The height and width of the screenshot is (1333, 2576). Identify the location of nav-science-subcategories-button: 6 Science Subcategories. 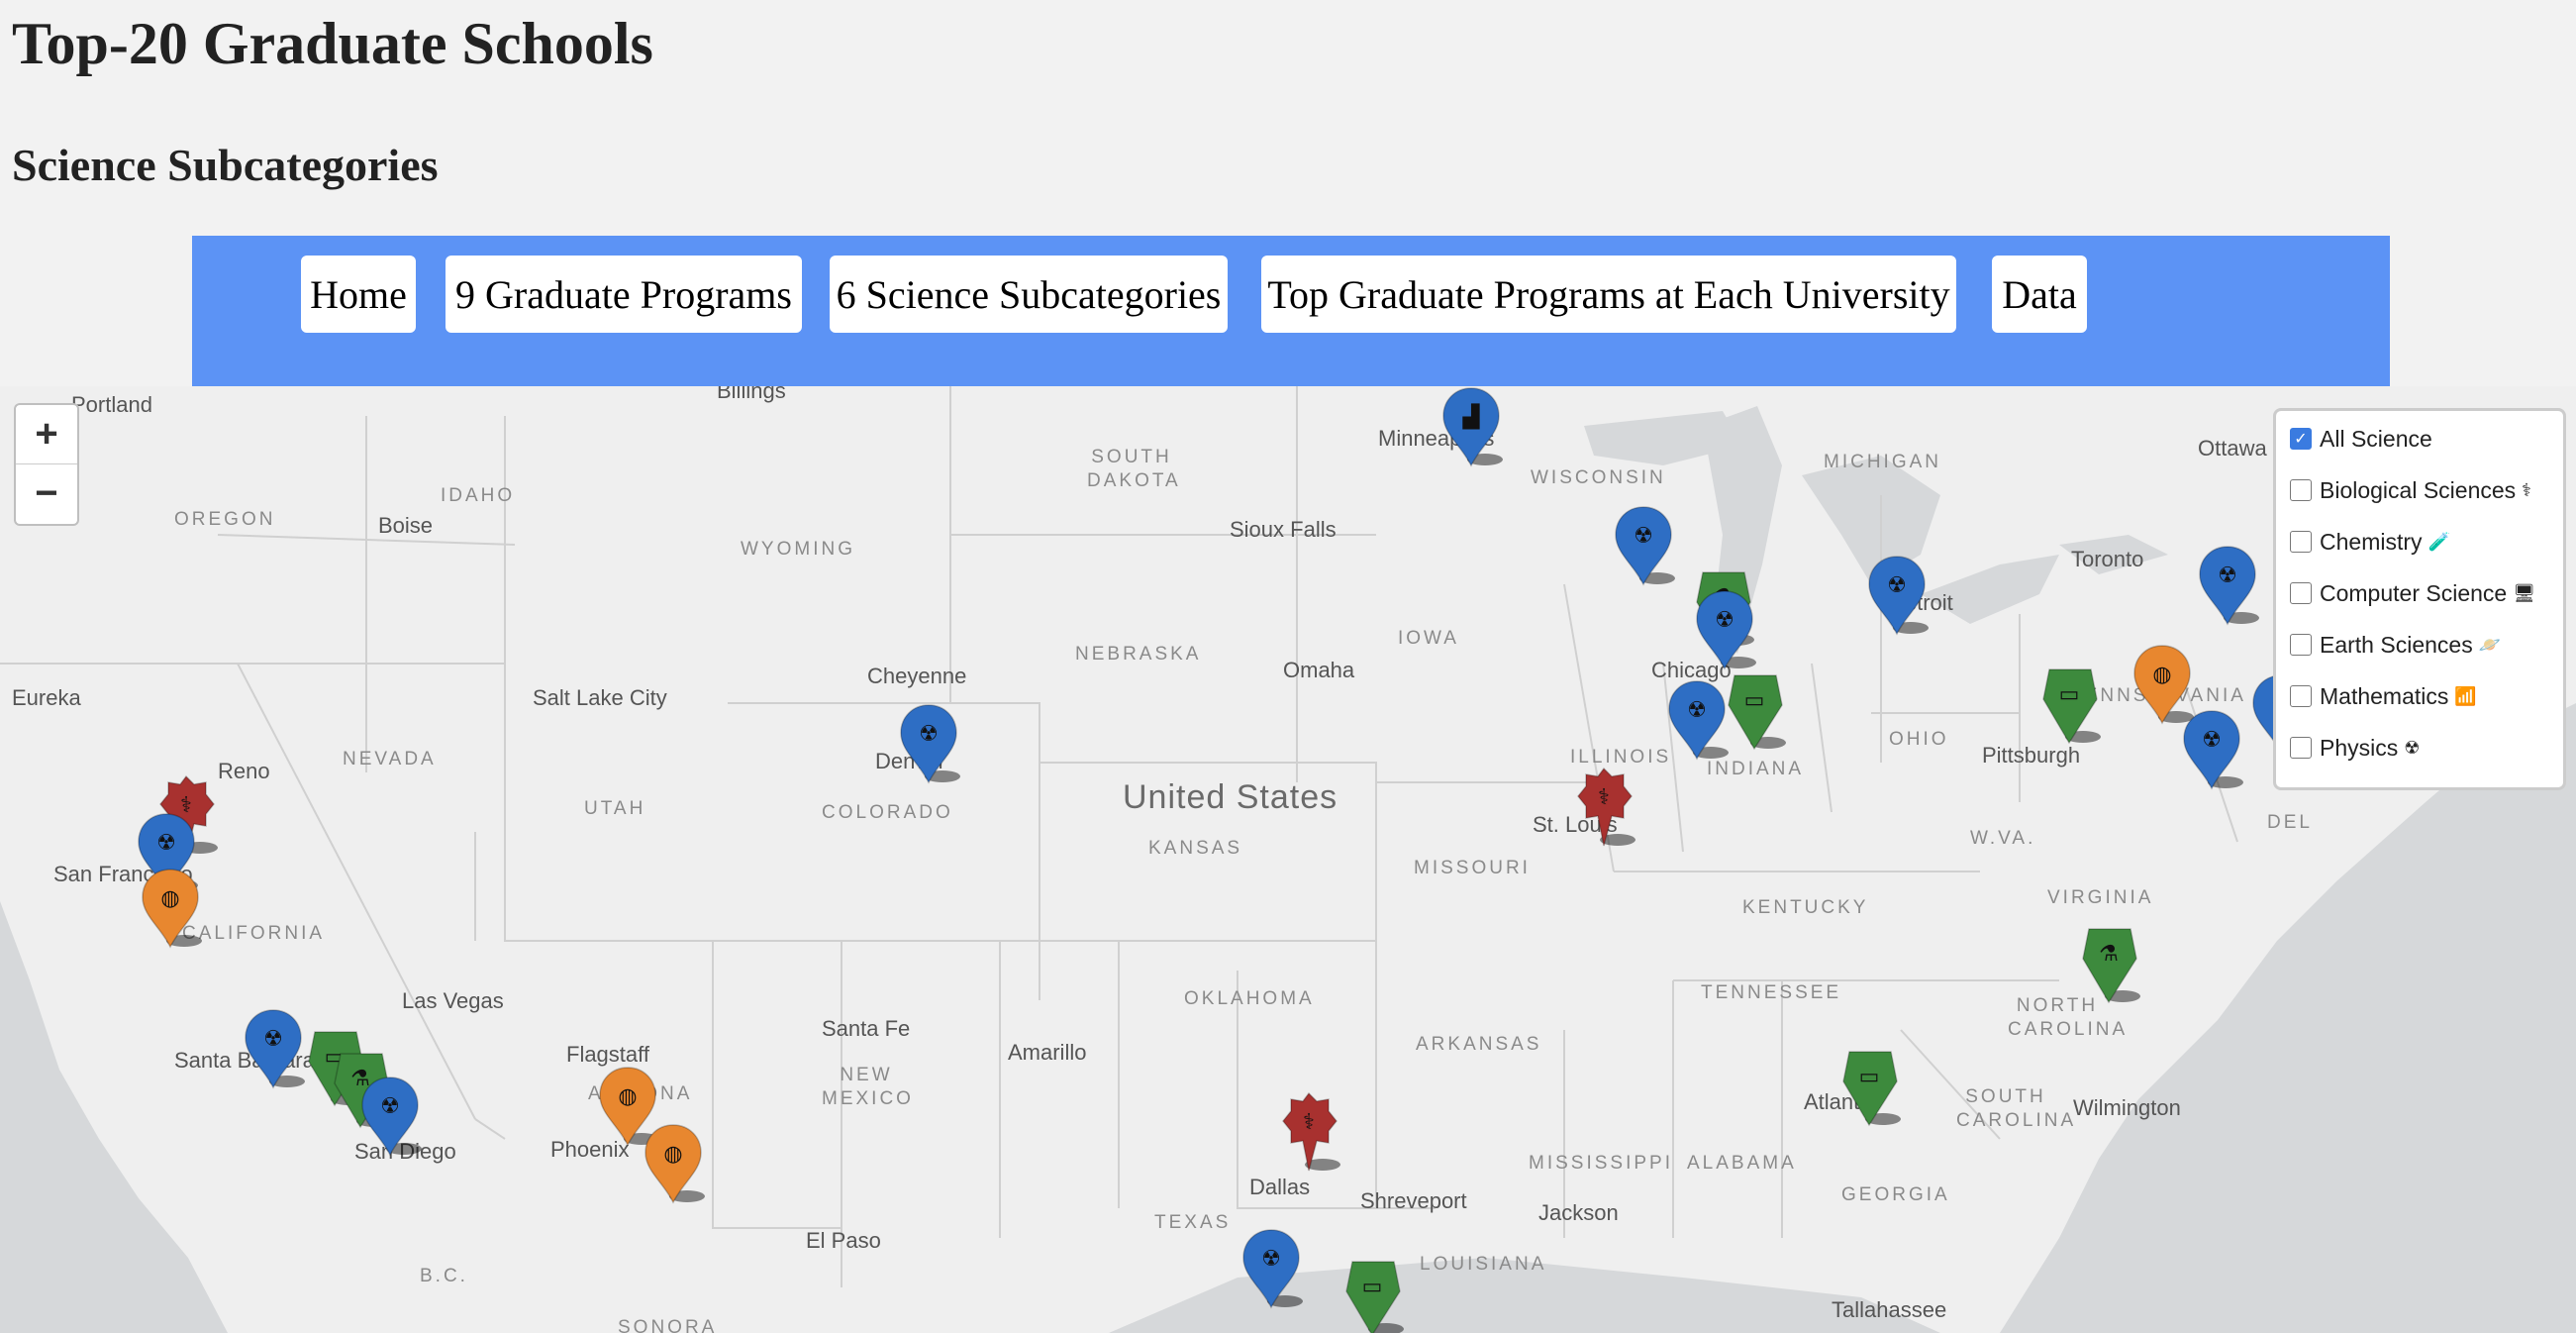
(1029, 294).